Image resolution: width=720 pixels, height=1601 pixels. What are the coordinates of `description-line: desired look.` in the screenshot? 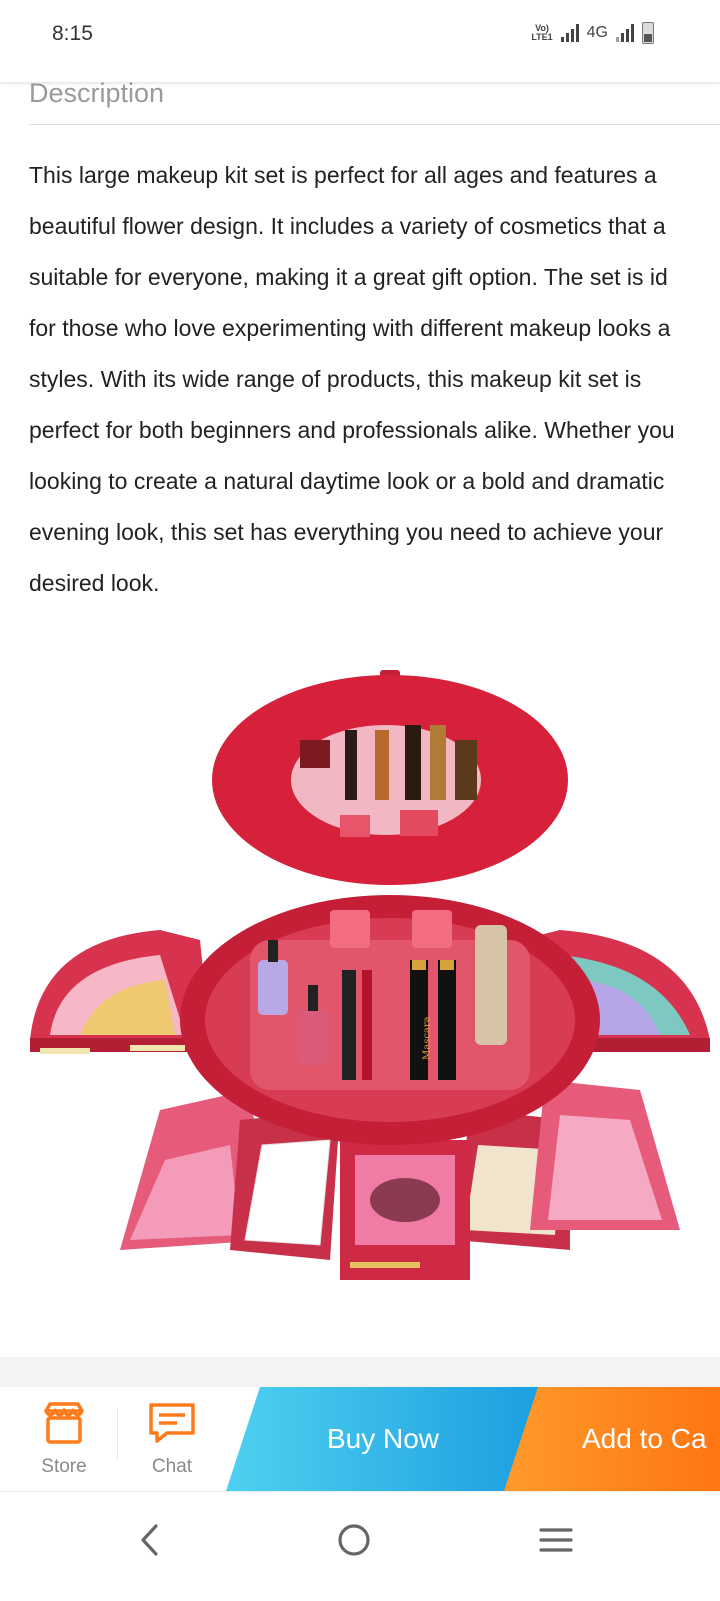 It's located at (94, 583).